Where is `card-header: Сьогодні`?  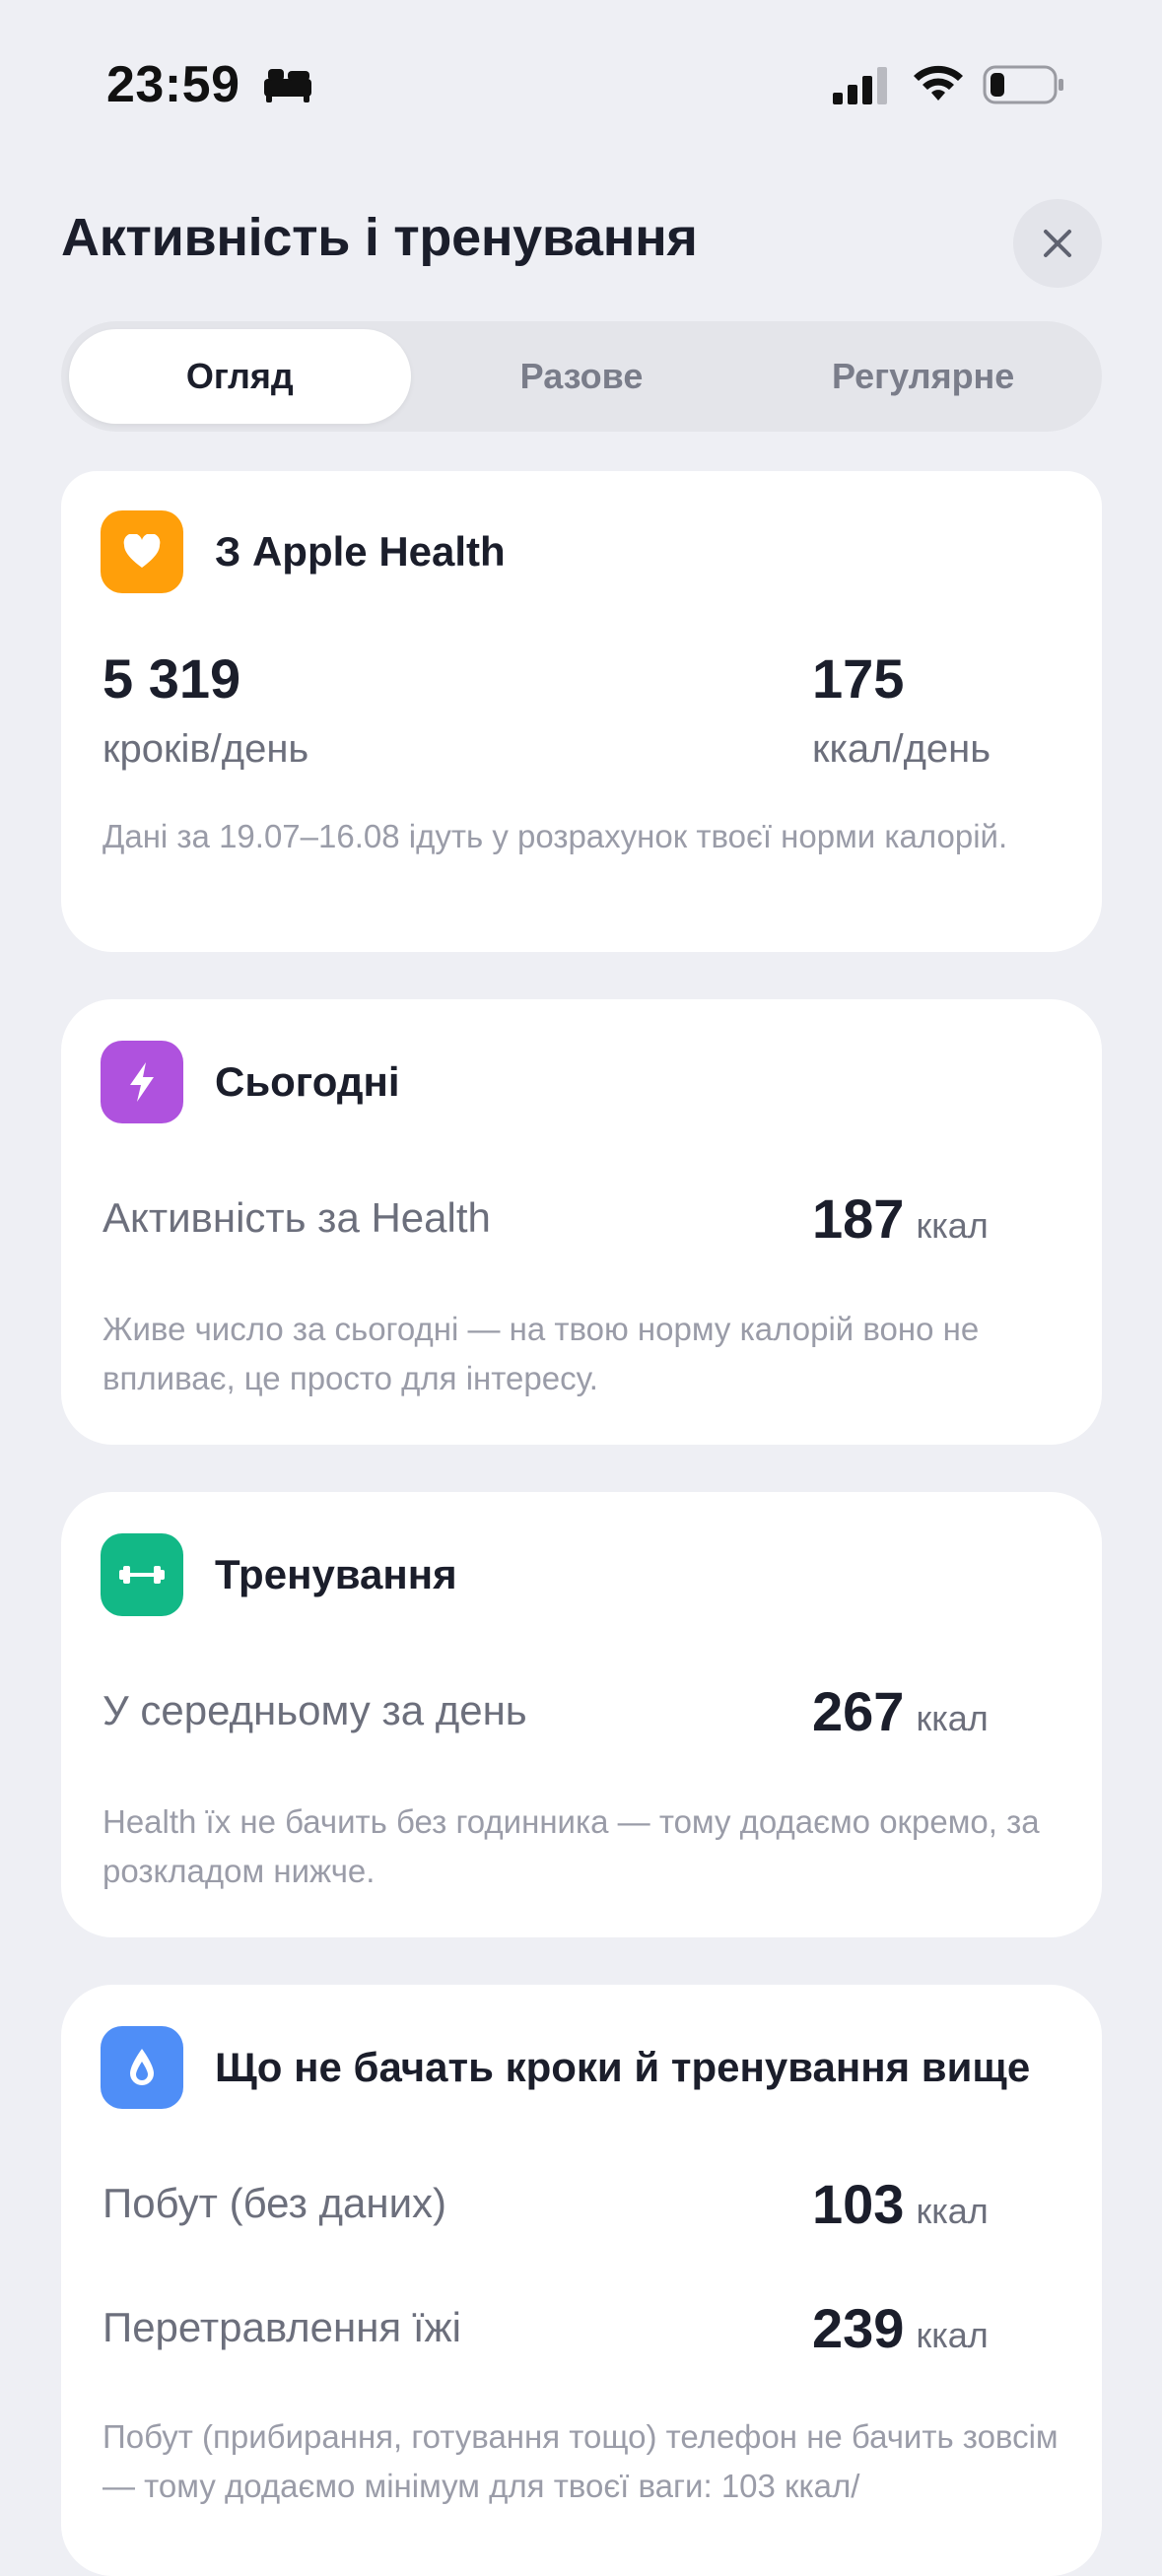
card-header: Сьогодні is located at coordinates (251, 1082).